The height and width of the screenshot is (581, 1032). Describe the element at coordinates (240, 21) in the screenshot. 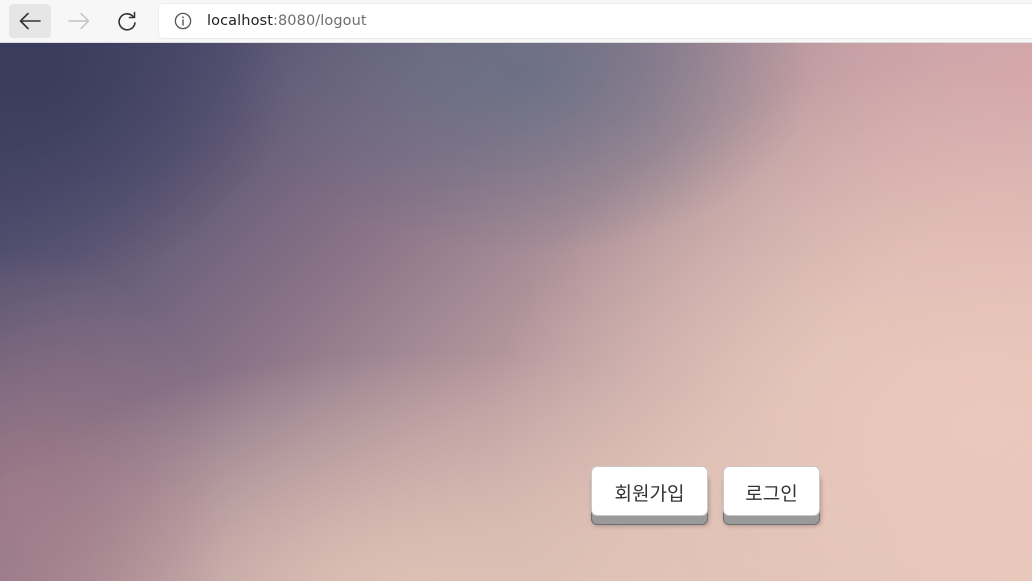

I see `url-host: localhost` at that location.